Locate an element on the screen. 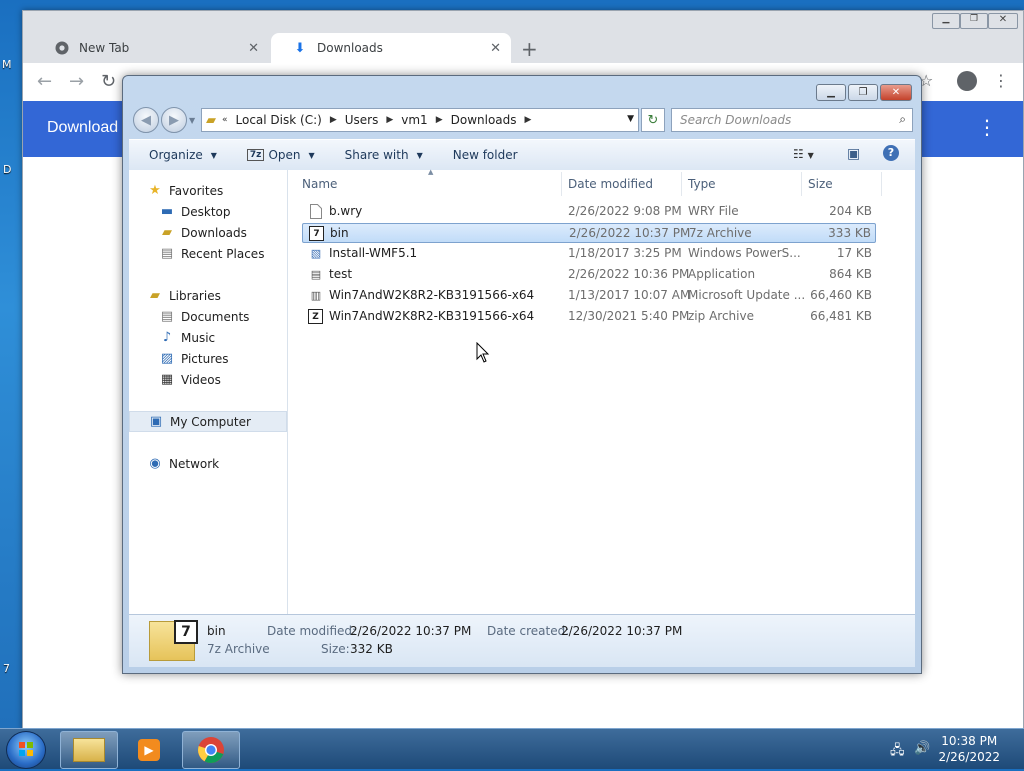 The height and width of the screenshot is (771, 1024). file-date: 2/26/2022 10:36 PM is located at coordinates (629, 274).